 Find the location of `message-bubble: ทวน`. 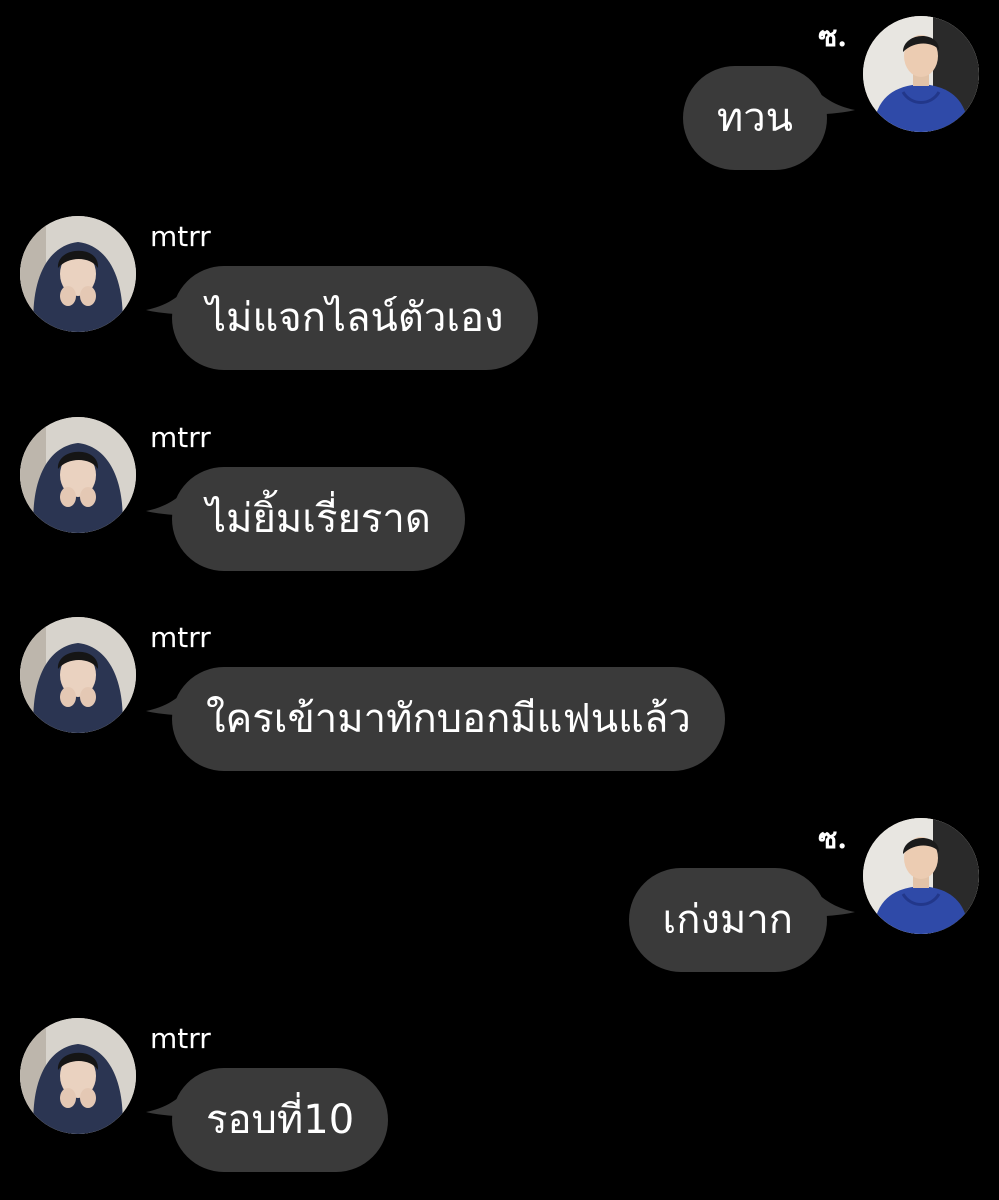

message-bubble: ทวน is located at coordinates (754, 118).